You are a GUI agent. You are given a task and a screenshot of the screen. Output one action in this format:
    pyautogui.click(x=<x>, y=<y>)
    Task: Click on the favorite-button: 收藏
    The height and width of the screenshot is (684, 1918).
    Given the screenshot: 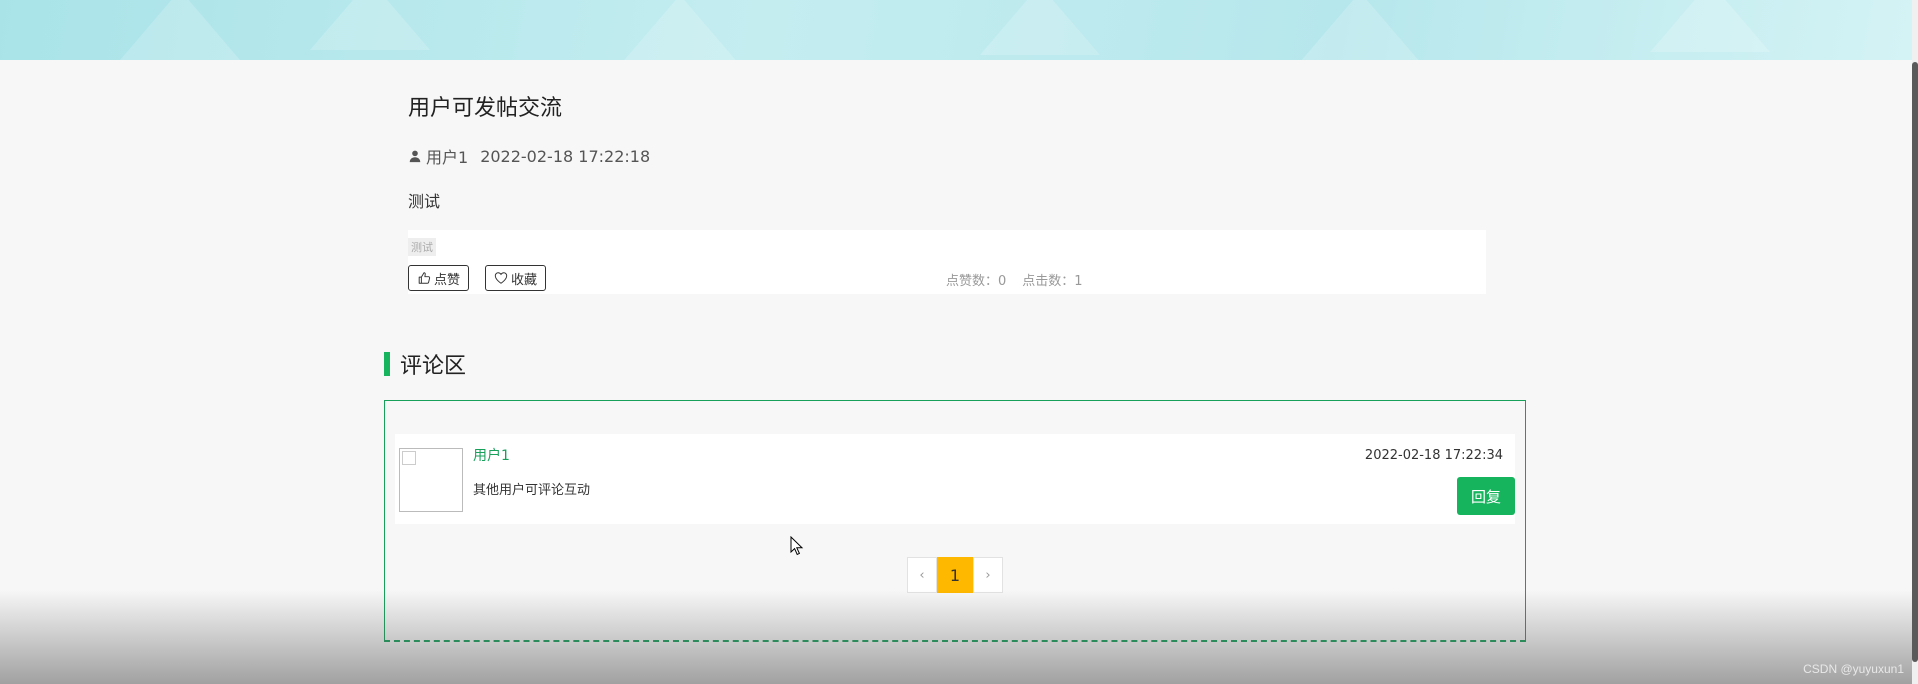 What is the action you would take?
    pyautogui.click(x=516, y=278)
    